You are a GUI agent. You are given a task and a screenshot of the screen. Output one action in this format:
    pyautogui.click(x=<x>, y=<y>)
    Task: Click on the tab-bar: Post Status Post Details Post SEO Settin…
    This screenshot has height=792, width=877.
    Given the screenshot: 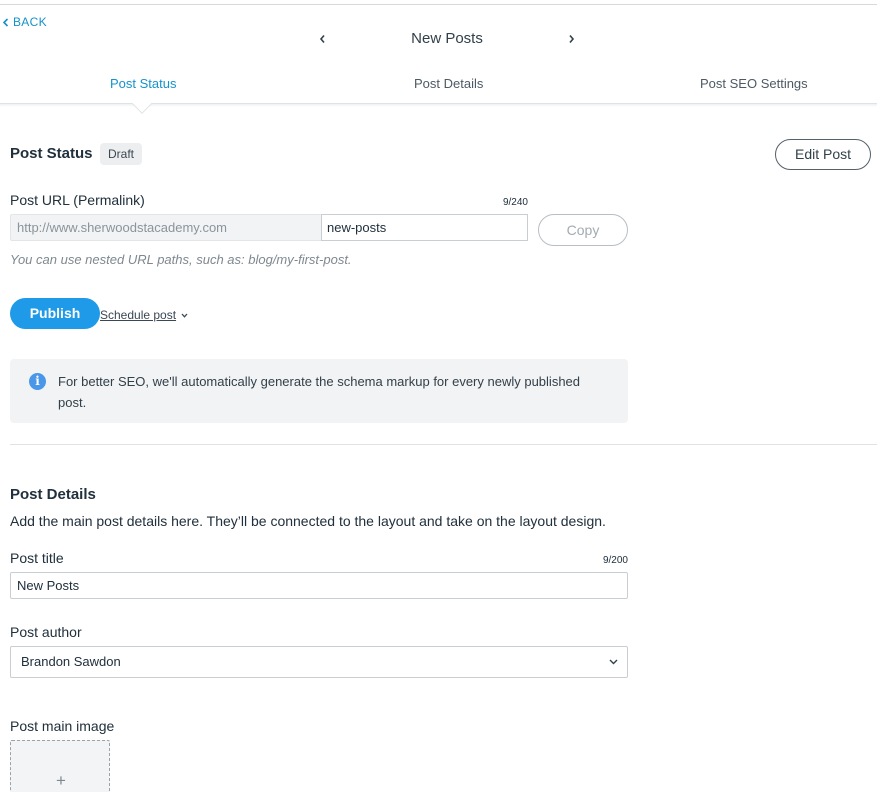 What is the action you would take?
    pyautogui.click(x=438, y=85)
    